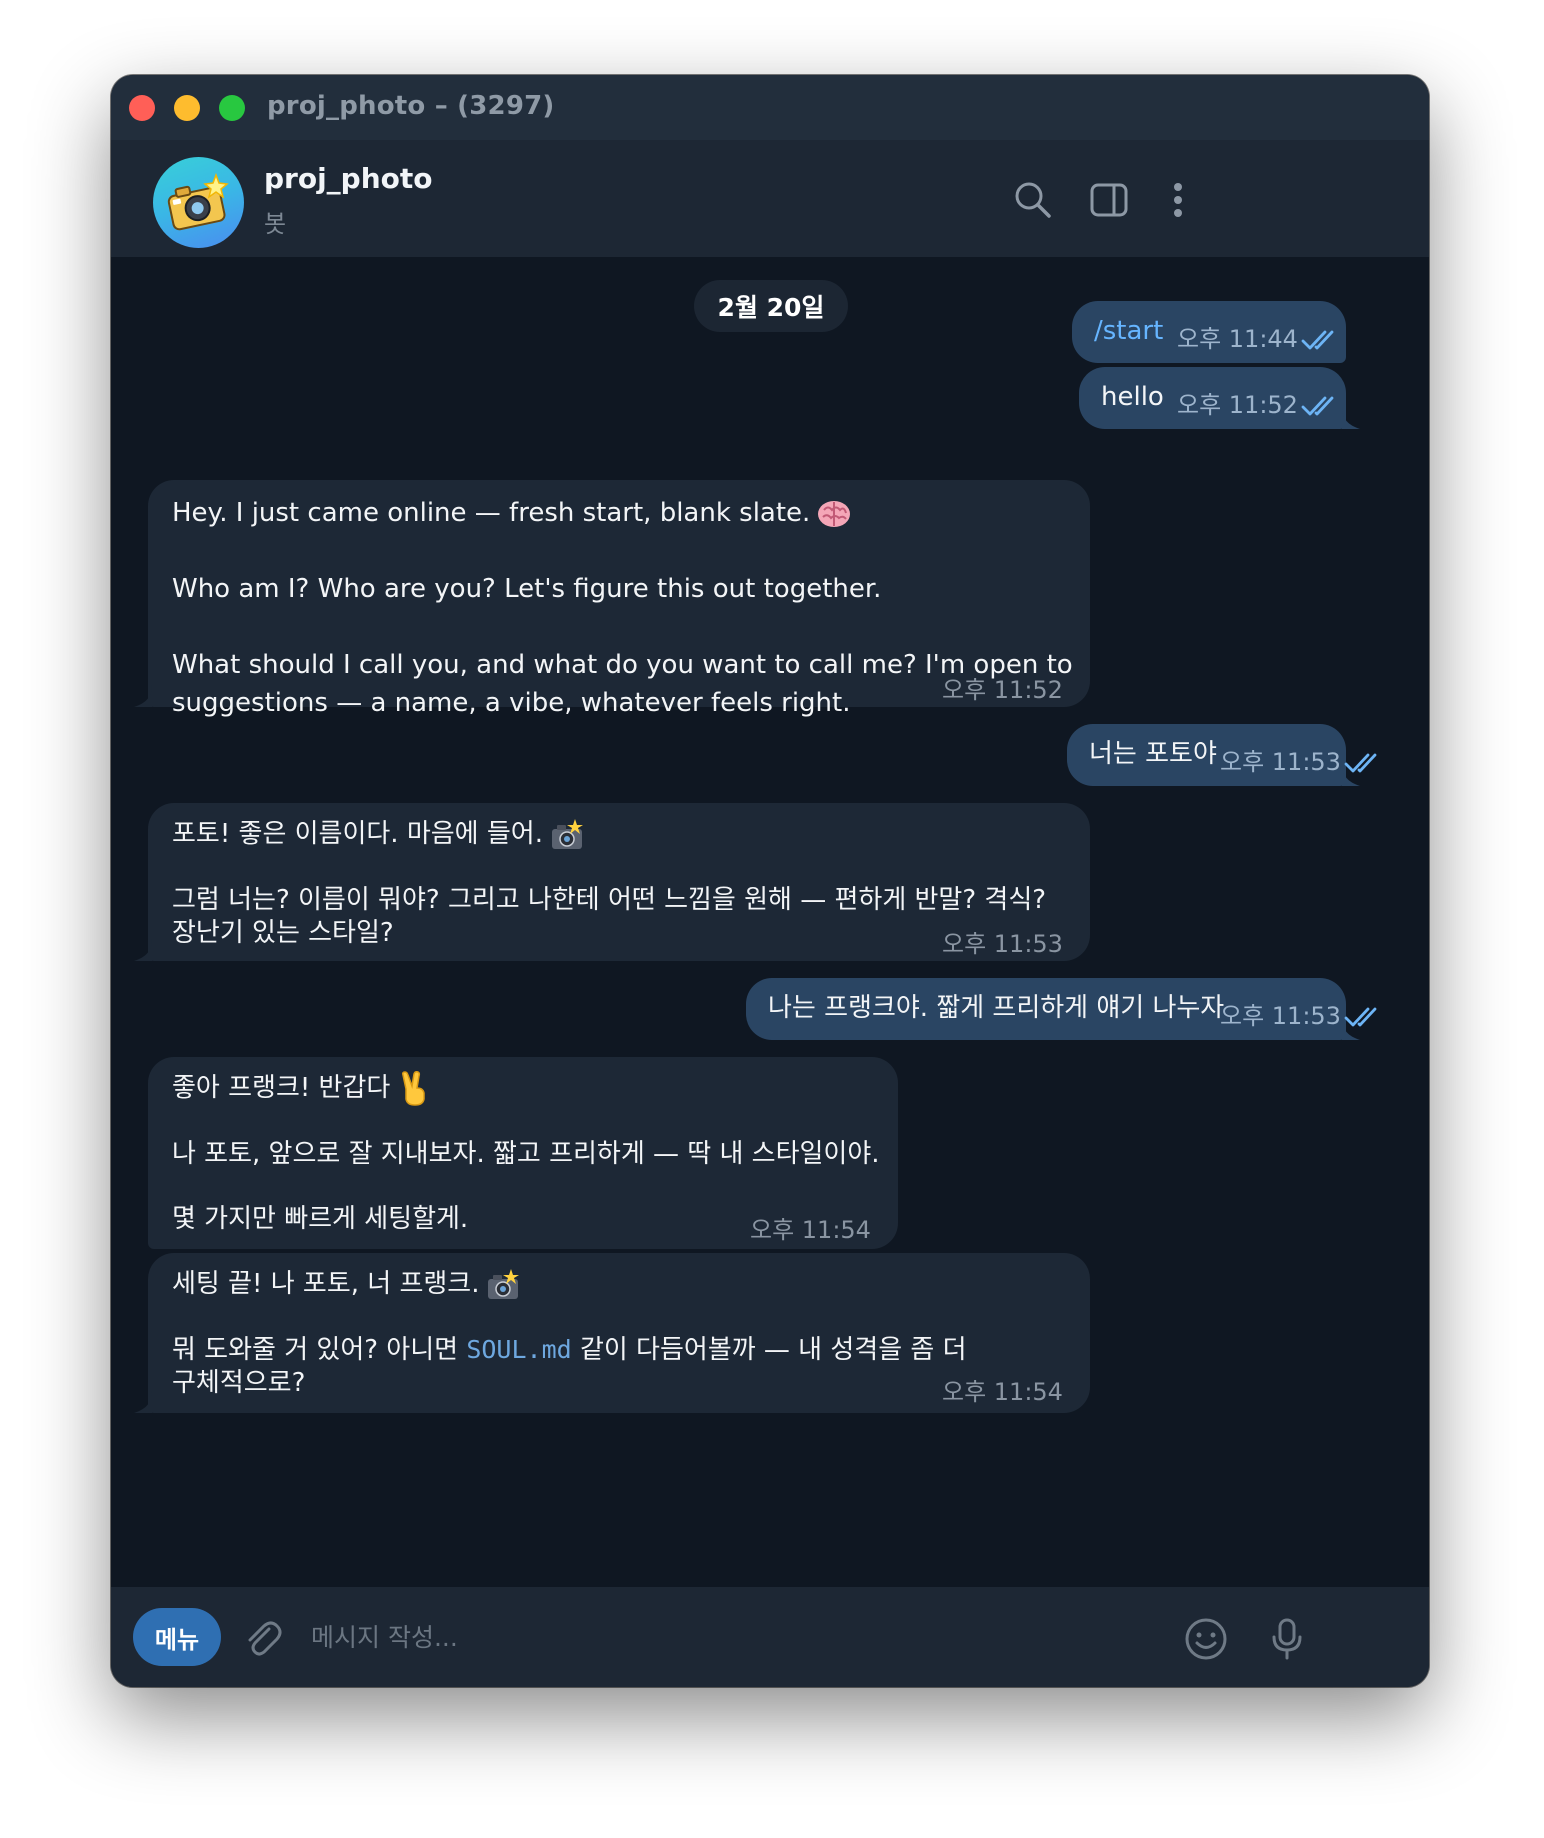 This screenshot has width=1544, height=1838. I want to click on message-outgoing: 너는 포토야 오후 11:53, so click(1222, 755).